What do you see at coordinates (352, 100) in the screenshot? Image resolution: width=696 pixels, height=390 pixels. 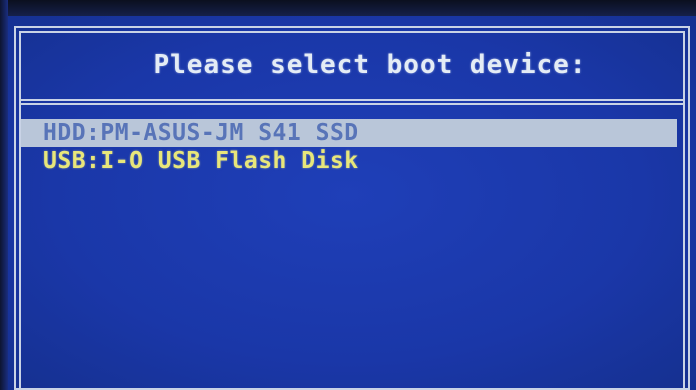 I see `title-divider` at bounding box center [352, 100].